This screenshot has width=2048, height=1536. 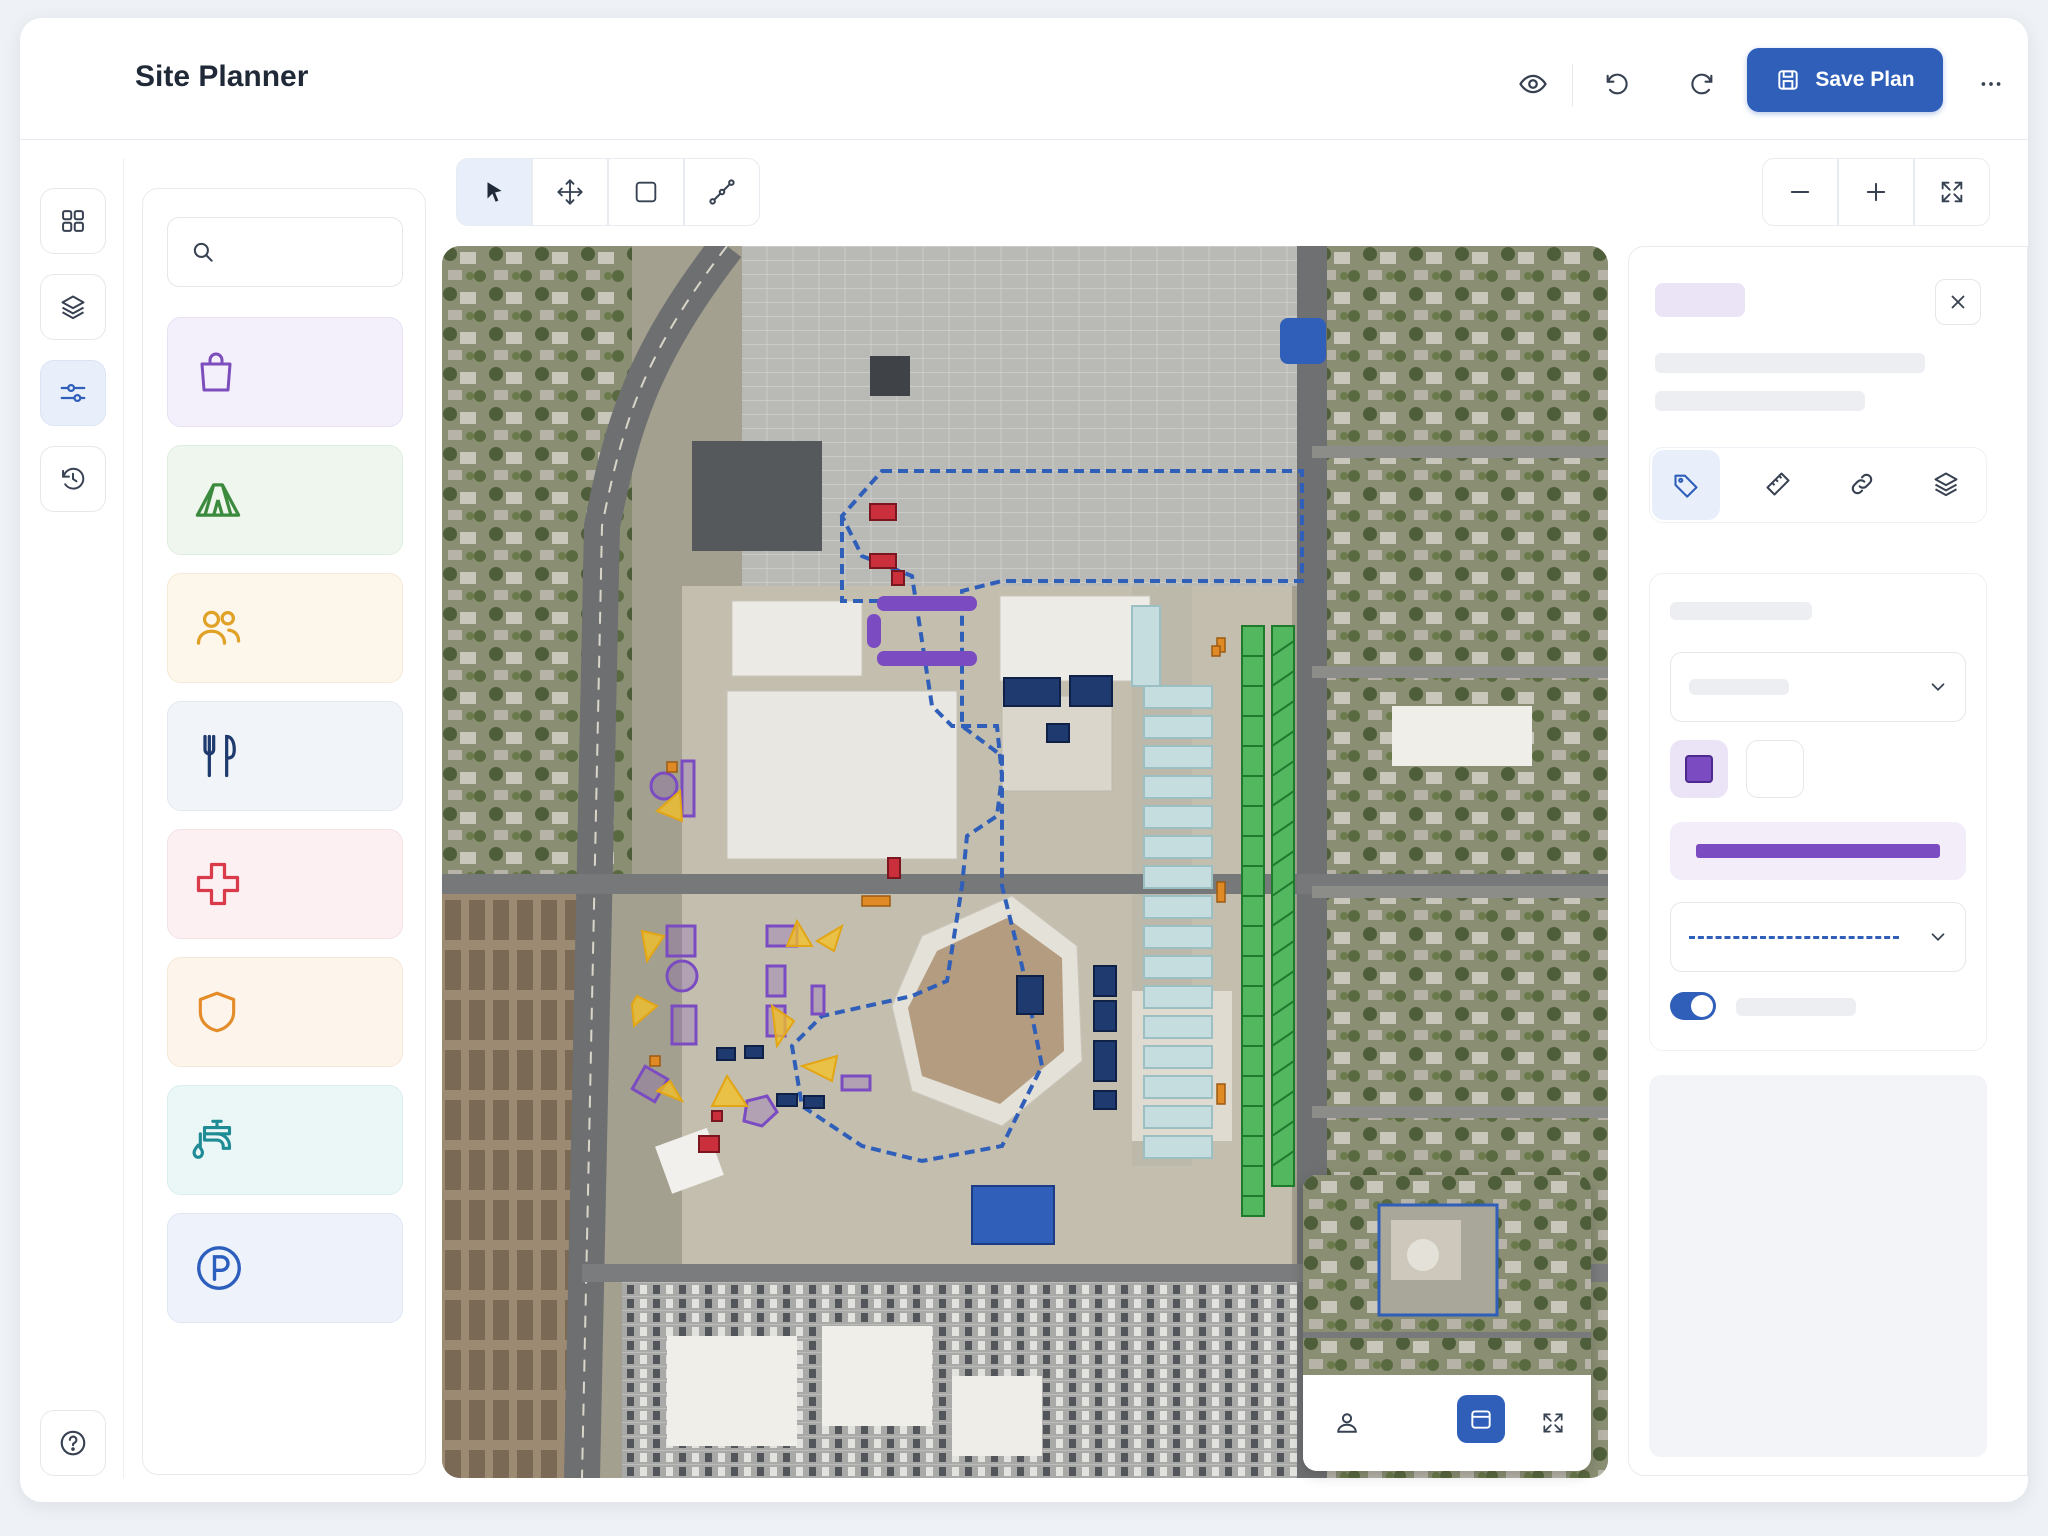 What do you see at coordinates (1775, 769) in the screenshot?
I see `stroke-color-swatch` at bounding box center [1775, 769].